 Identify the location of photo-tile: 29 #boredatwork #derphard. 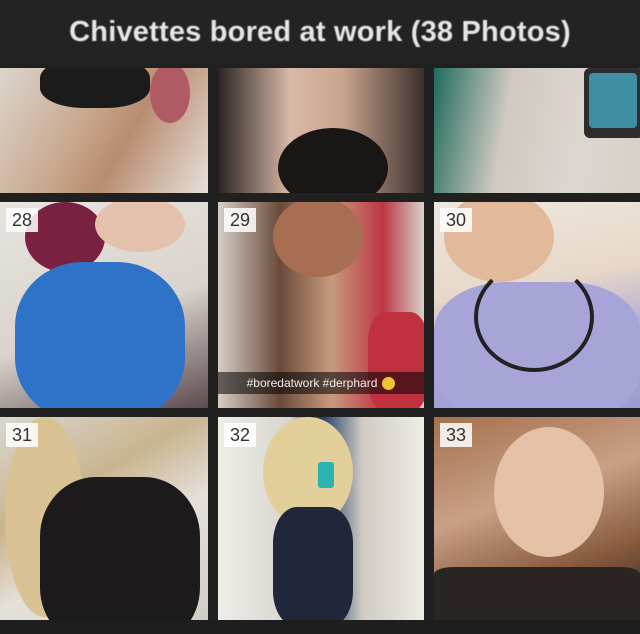
(321, 305).